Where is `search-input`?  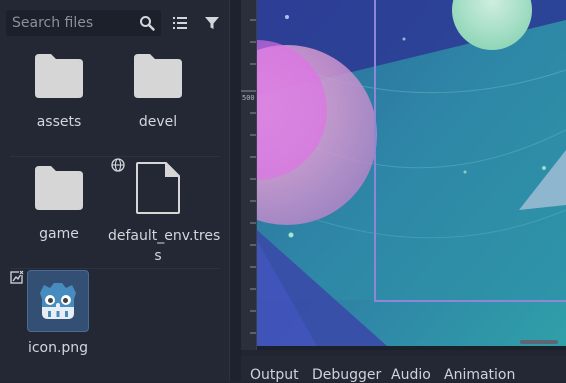
search-input is located at coordinates (77, 23).